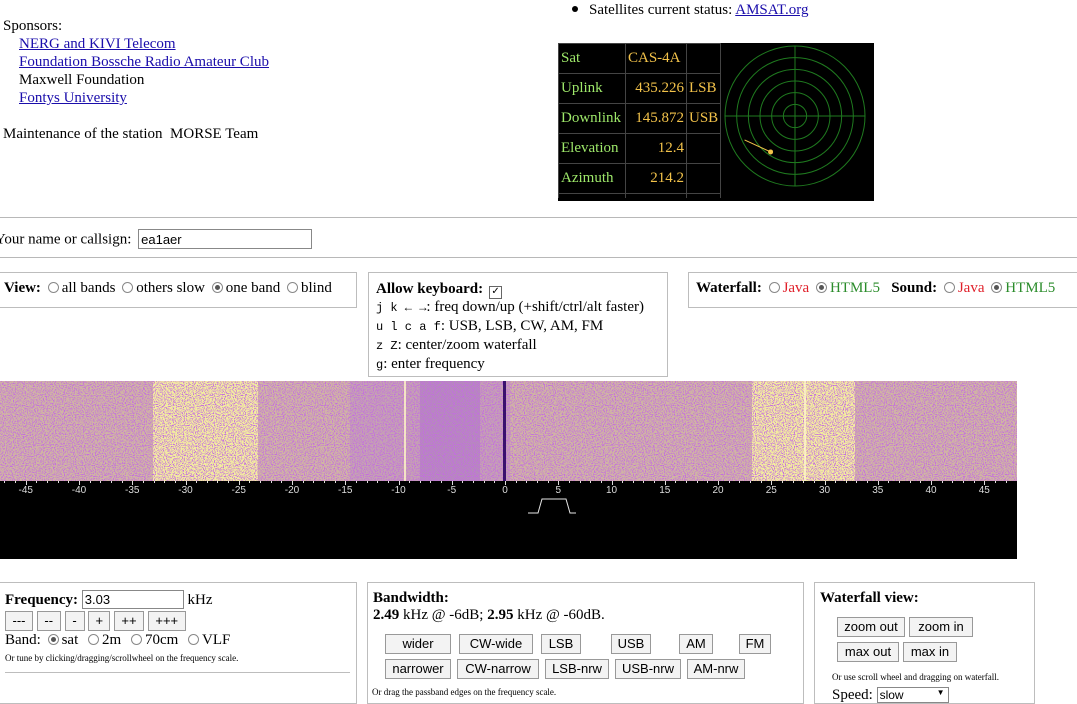 Image resolution: width=1077 pixels, height=704 pixels. What do you see at coordinates (971, 288) in the screenshot?
I see `sound-java-label: Java` at bounding box center [971, 288].